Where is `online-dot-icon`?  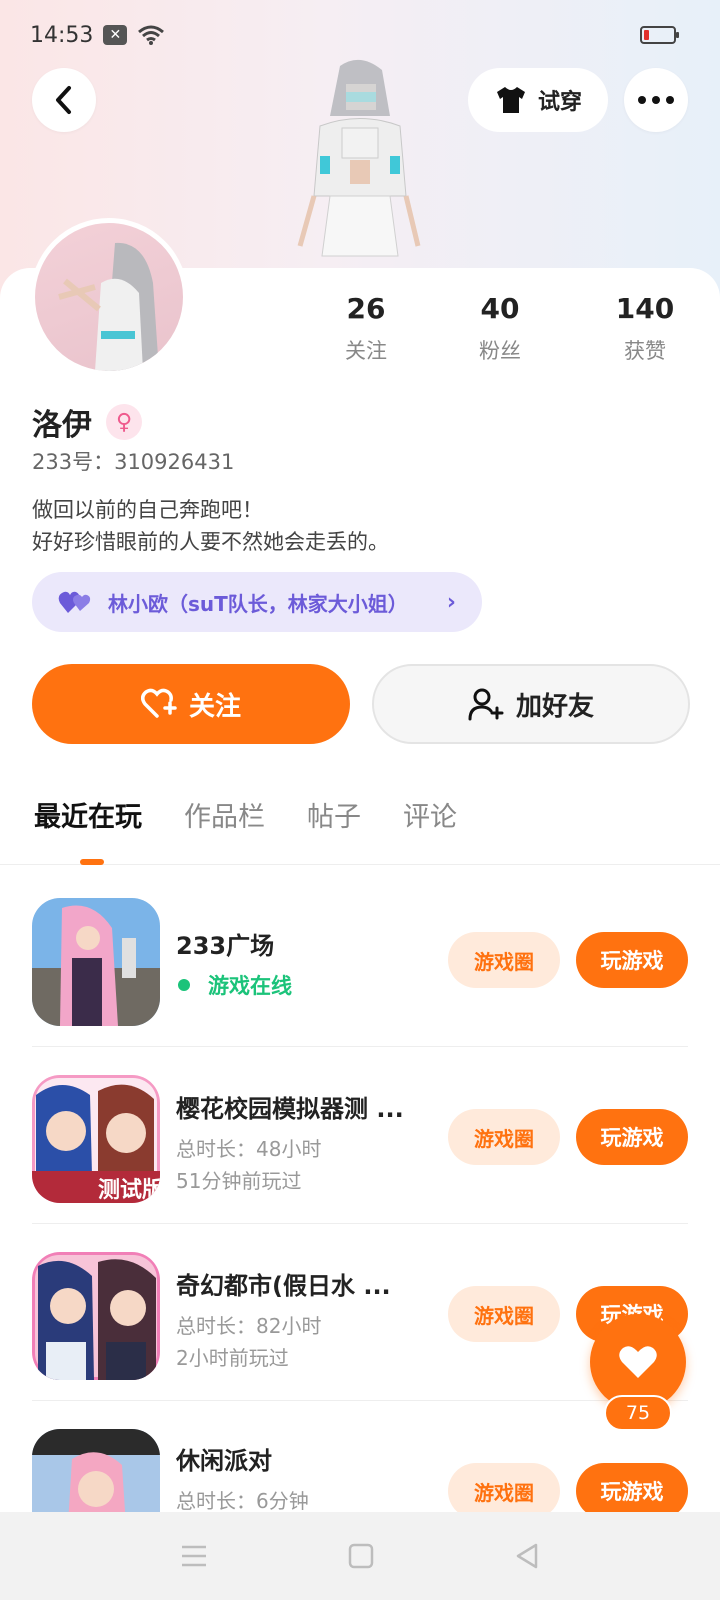 online-dot-icon is located at coordinates (184, 985).